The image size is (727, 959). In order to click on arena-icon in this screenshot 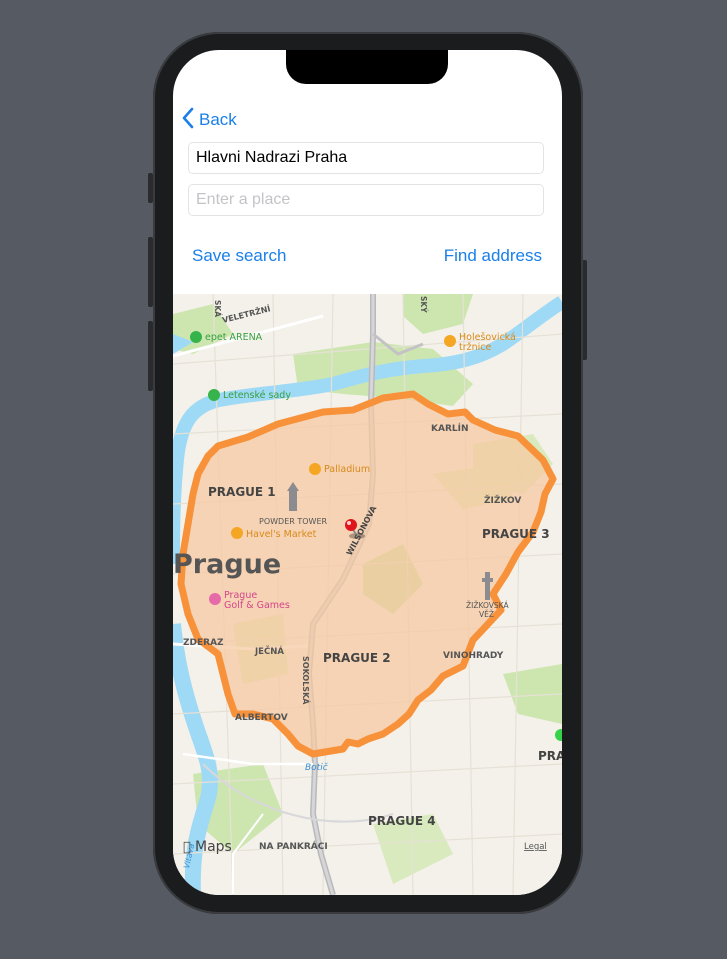, I will do `click(196, 337)`.